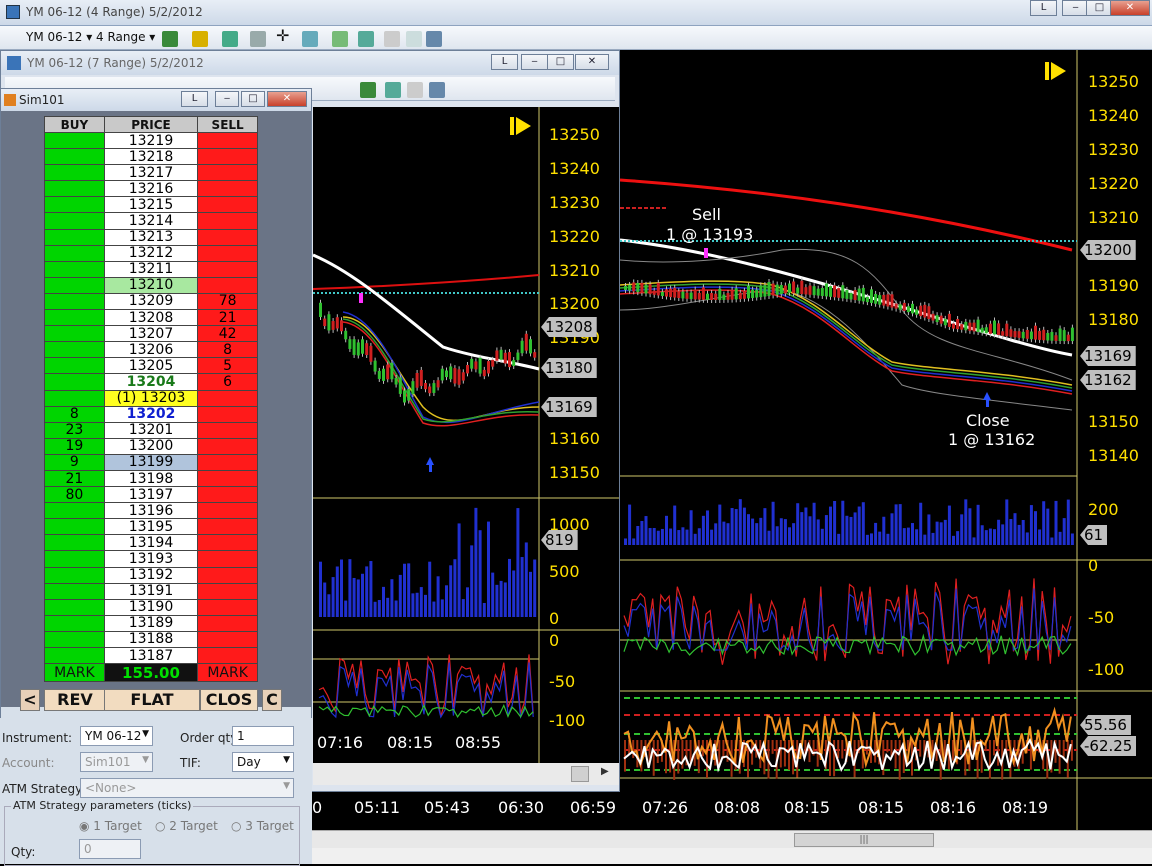 This screenshot has width=1152, height=866. Describe the element at coordinates (151, 559) in the screenshot. I see `price-cell: 13193` at that location.